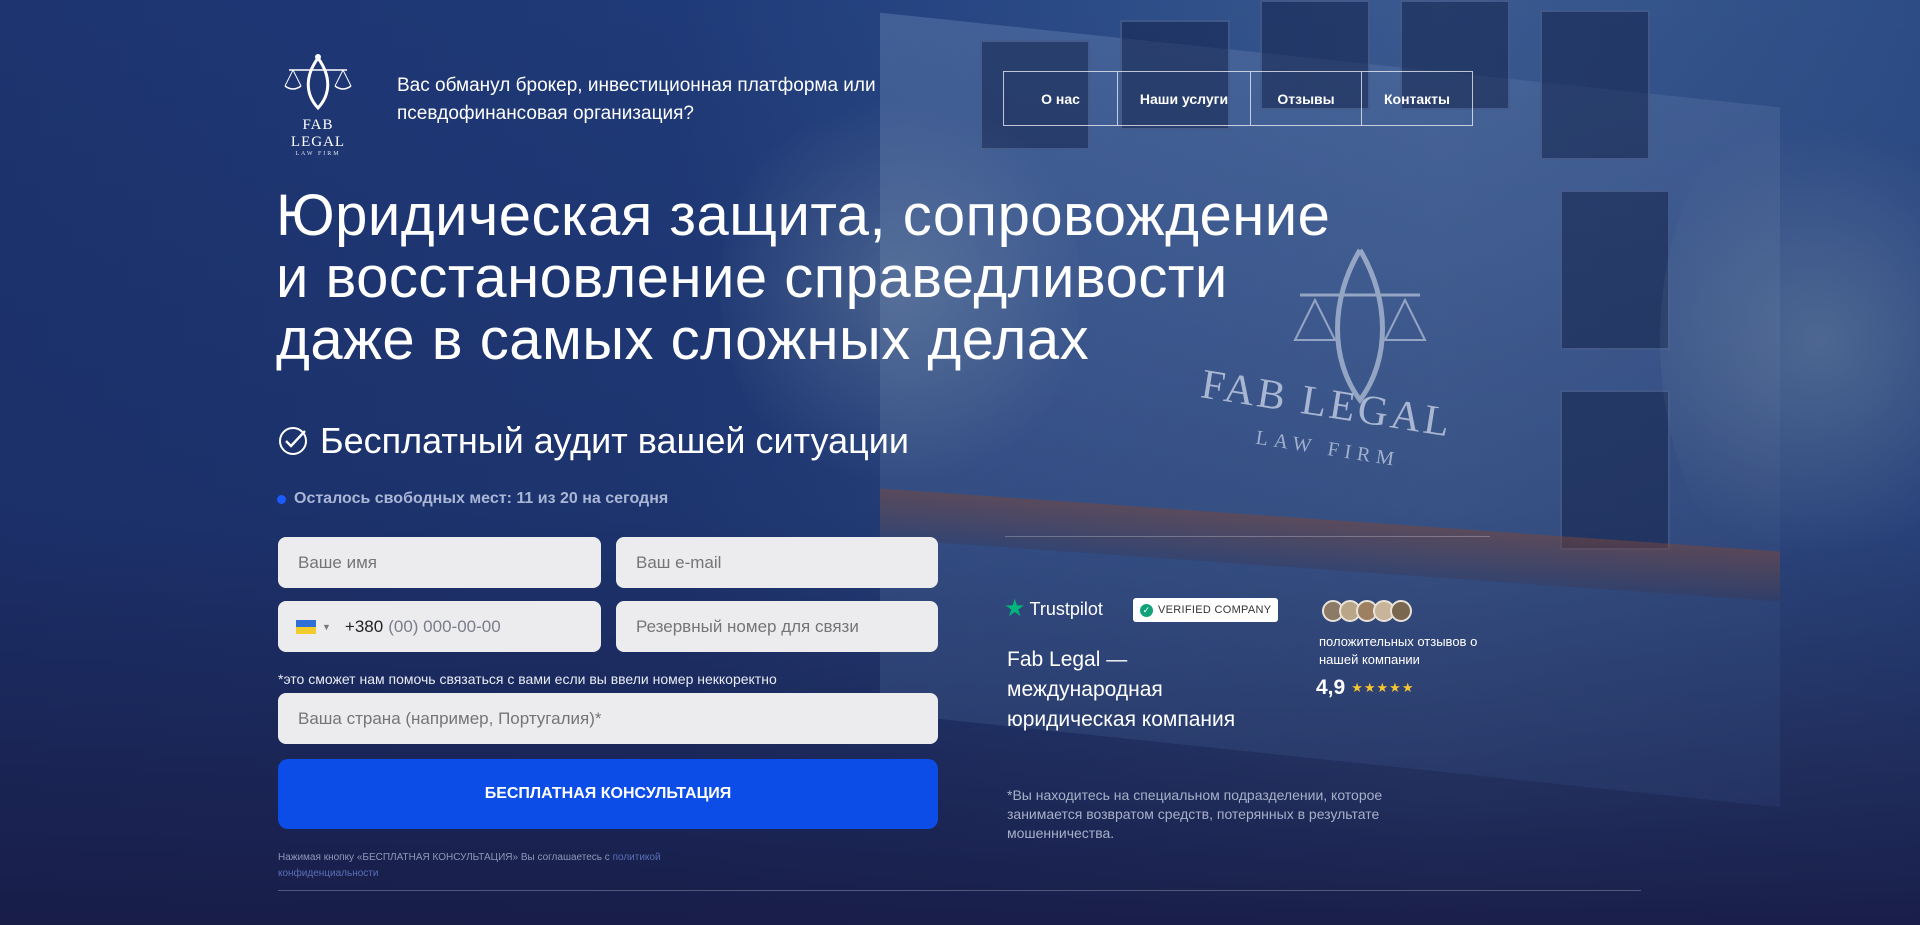 Image resolution: width=1920 pixels, height=925 pixels. Describe the element at coordinates (1066, 608) in the screenshot. I see `trustpilot-label: Trustpilot` at that location.